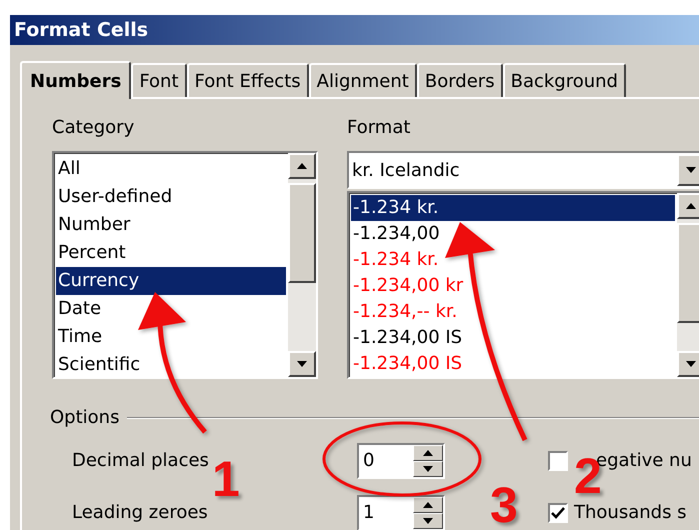  Describe the element at coordinates (85, 418) in the screenshot. I see `options-label: Options` at that location.